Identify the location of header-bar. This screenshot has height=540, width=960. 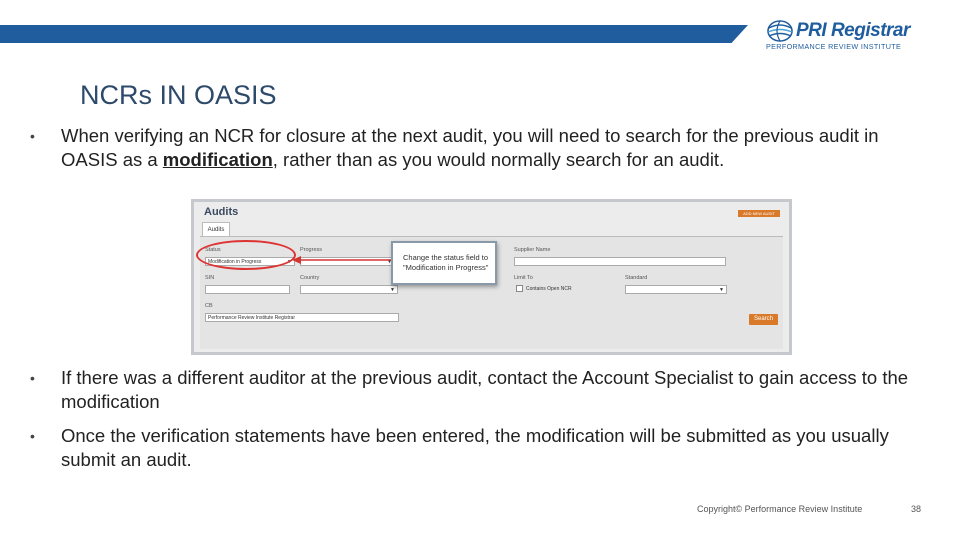
(374, 34).